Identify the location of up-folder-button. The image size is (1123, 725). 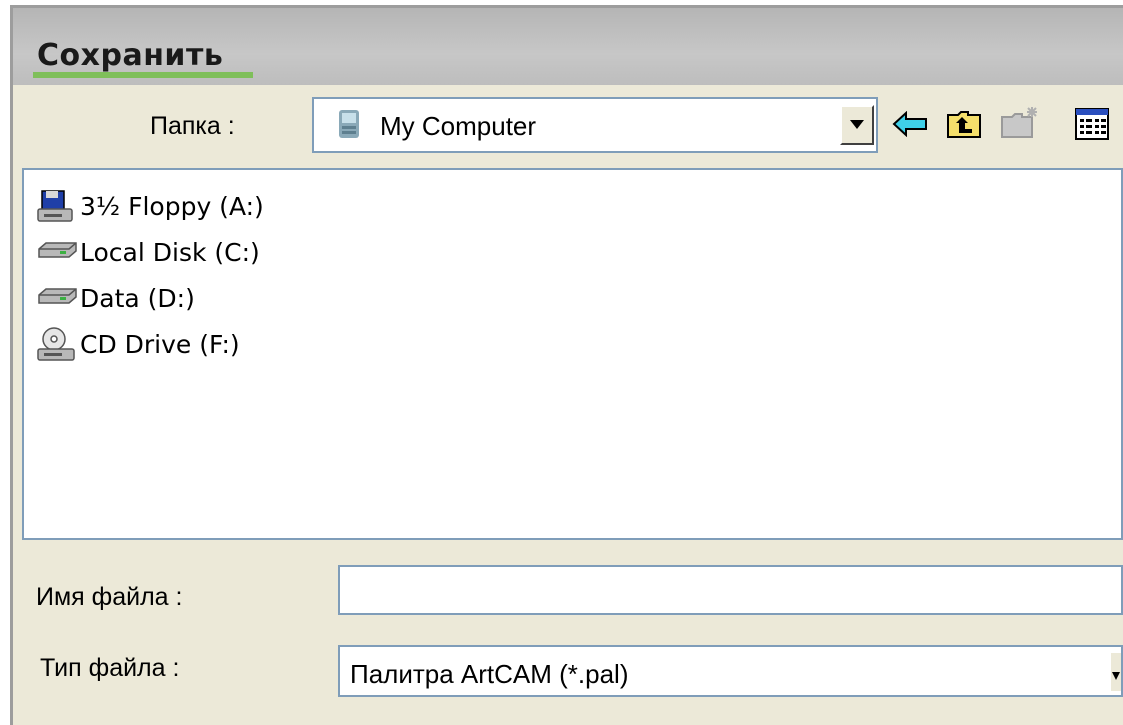
(964, 126).